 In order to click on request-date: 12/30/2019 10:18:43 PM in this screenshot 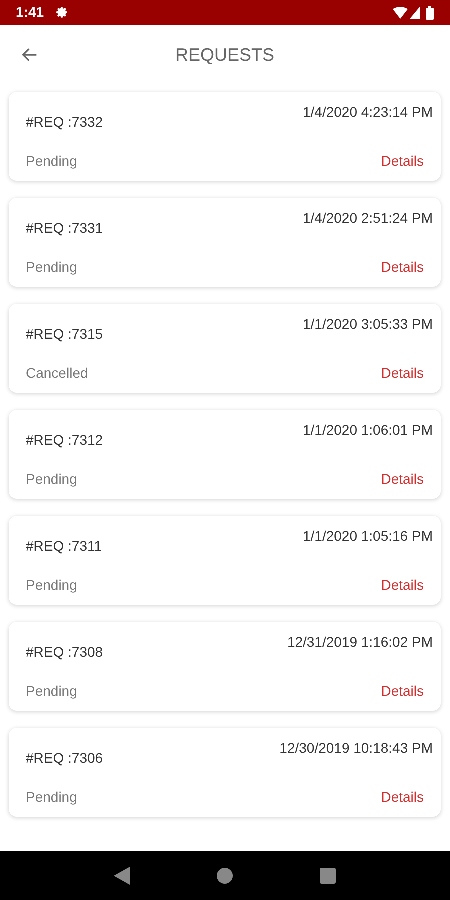, I will do `click(356, 748)`.